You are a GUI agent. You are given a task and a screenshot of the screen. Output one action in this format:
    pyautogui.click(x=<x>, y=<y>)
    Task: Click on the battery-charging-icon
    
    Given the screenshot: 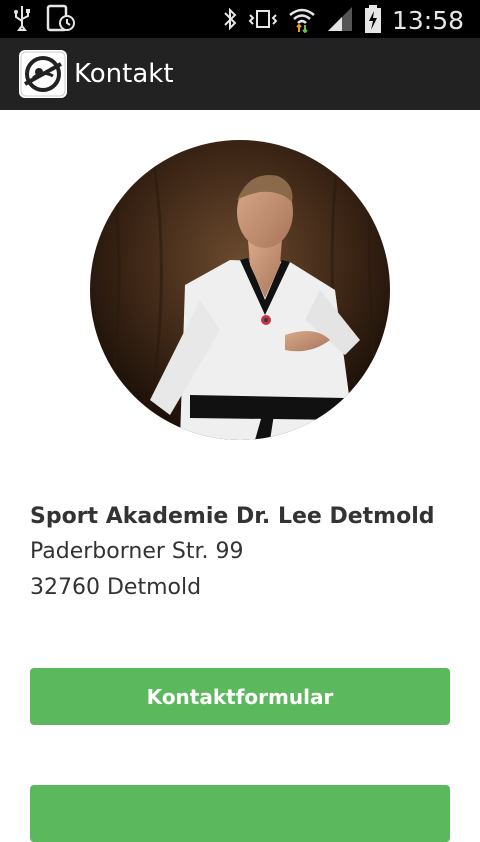 What is the action you would take?
    pyautogui.click(x=373, y=21)
    